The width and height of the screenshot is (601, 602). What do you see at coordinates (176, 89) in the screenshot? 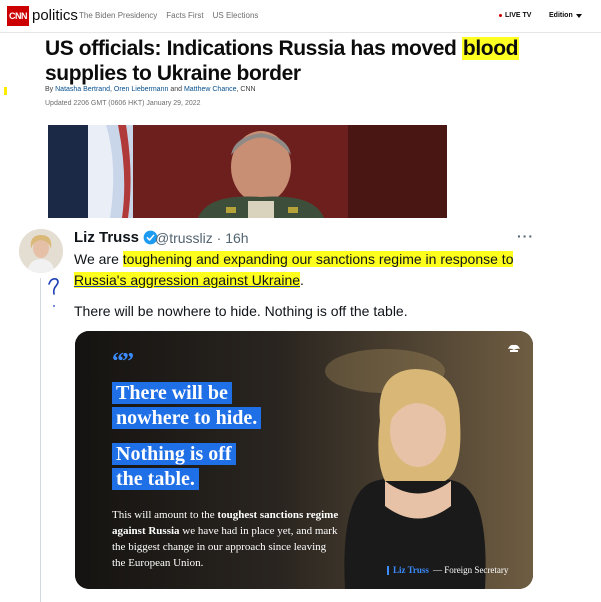
I see `byline-and: and` at bounding box center [176, 89].